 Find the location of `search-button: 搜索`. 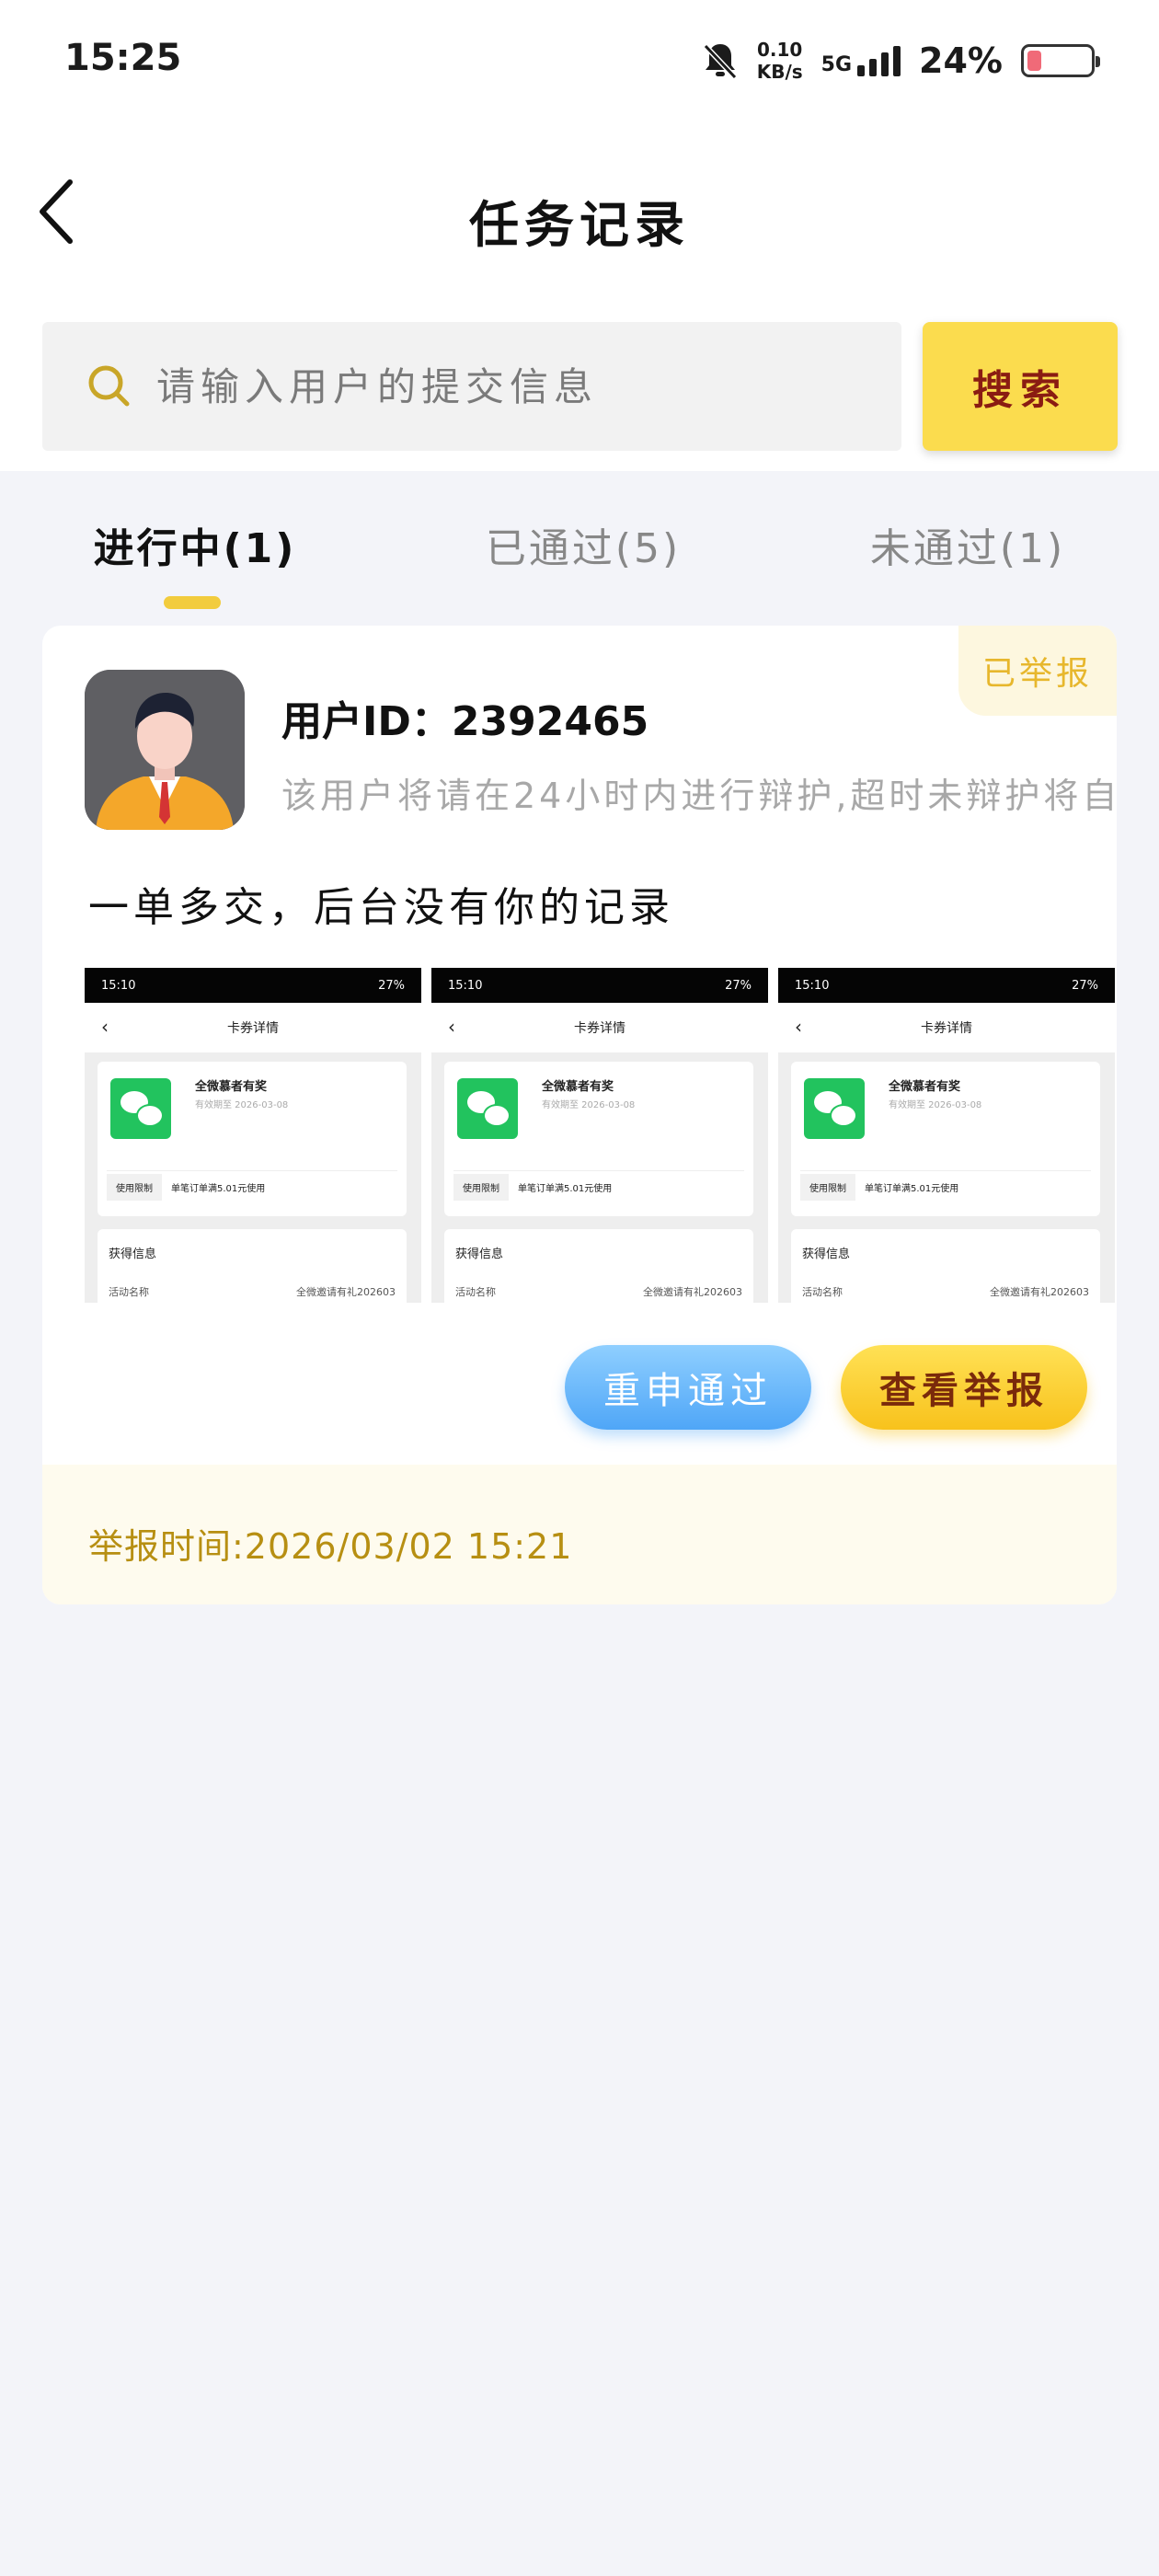

search-button: 搜索 is located at coordinates (1020, 386).